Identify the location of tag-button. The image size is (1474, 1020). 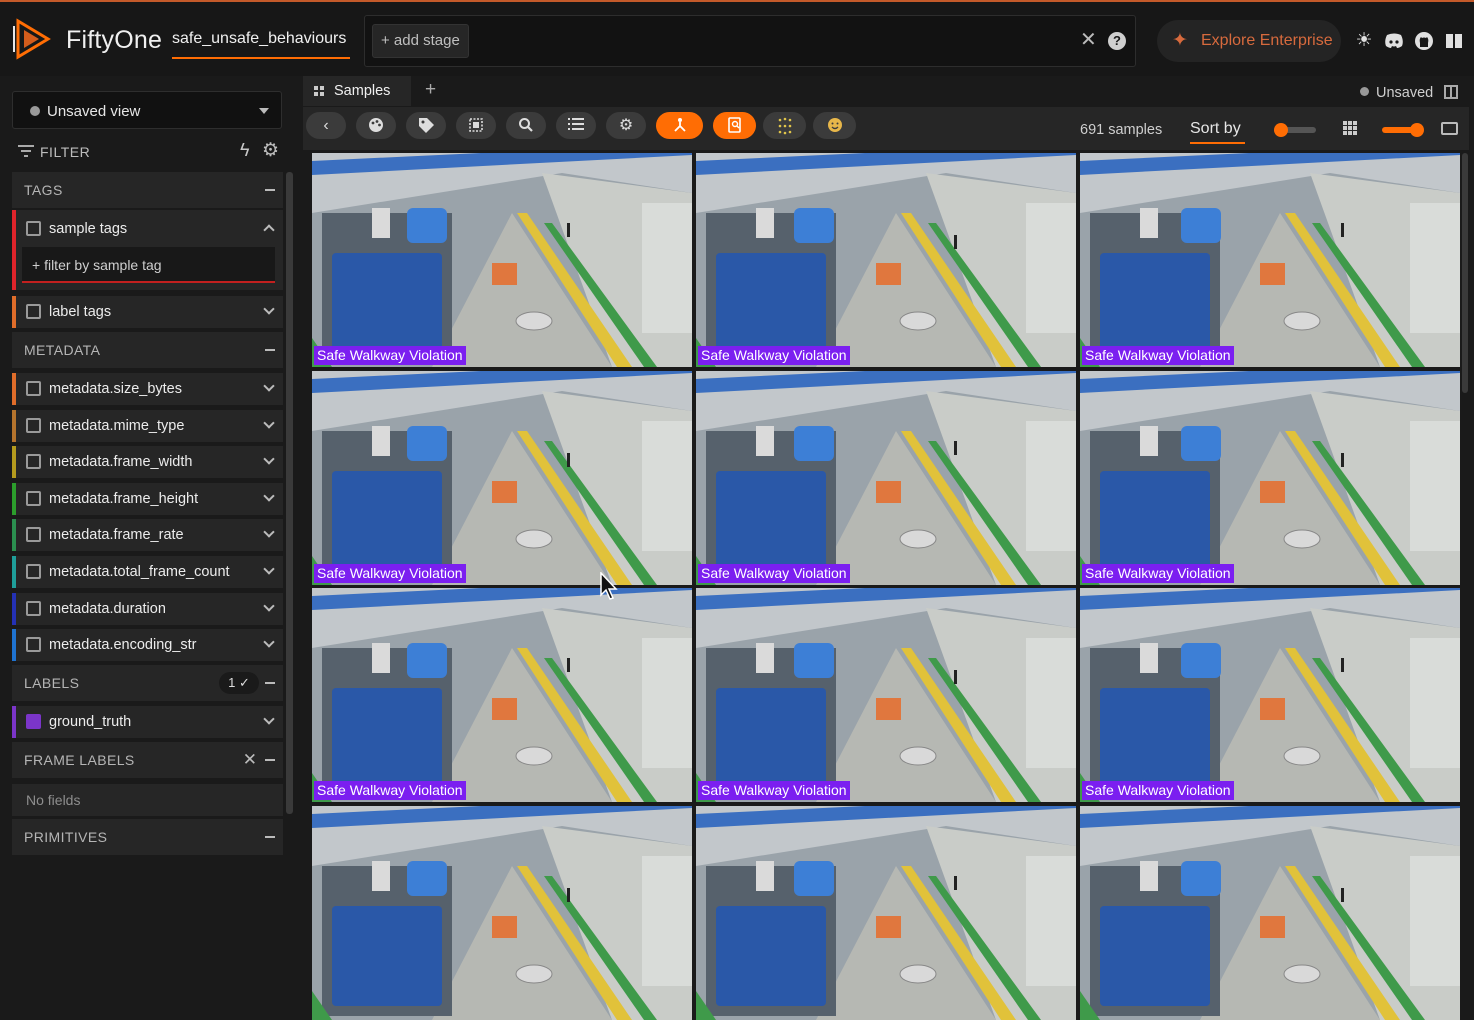
(426, 125).